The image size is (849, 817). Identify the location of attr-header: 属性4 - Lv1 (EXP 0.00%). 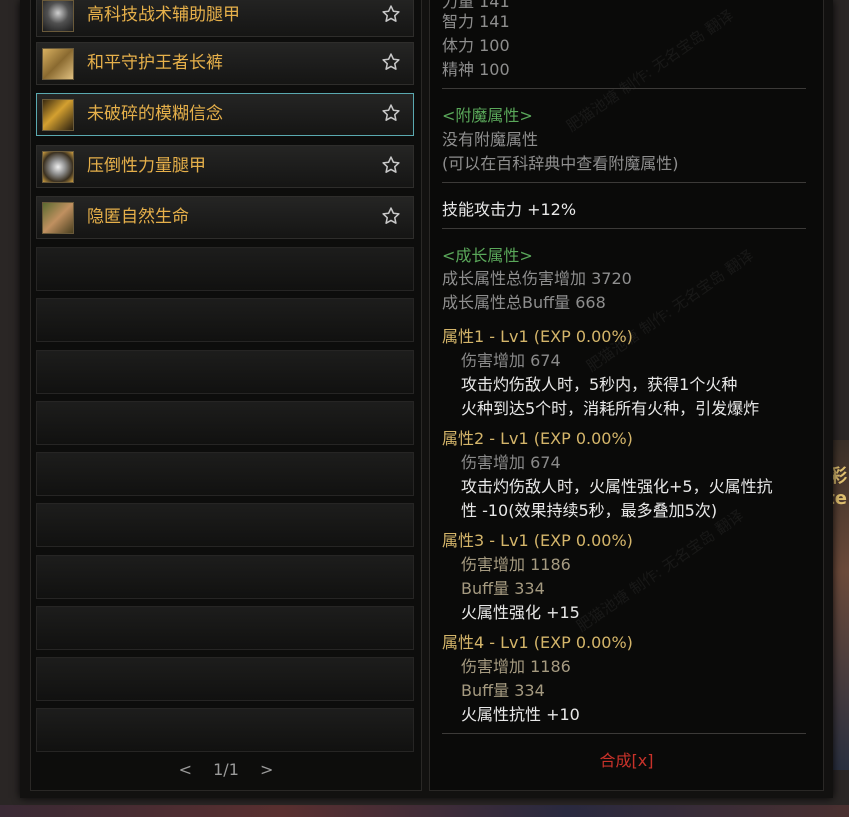
(537, 642).